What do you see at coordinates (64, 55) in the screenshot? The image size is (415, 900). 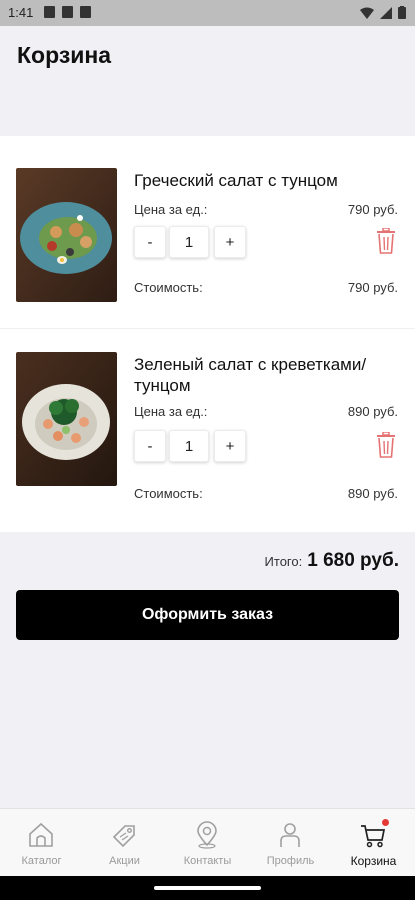 I see `page-title: Корзина` at bounding box center [64, 55].